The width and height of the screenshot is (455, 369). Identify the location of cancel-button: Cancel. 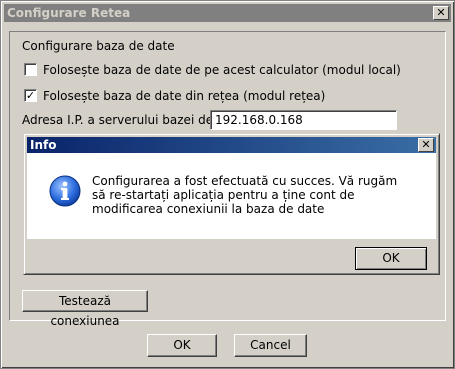
(270, 345).